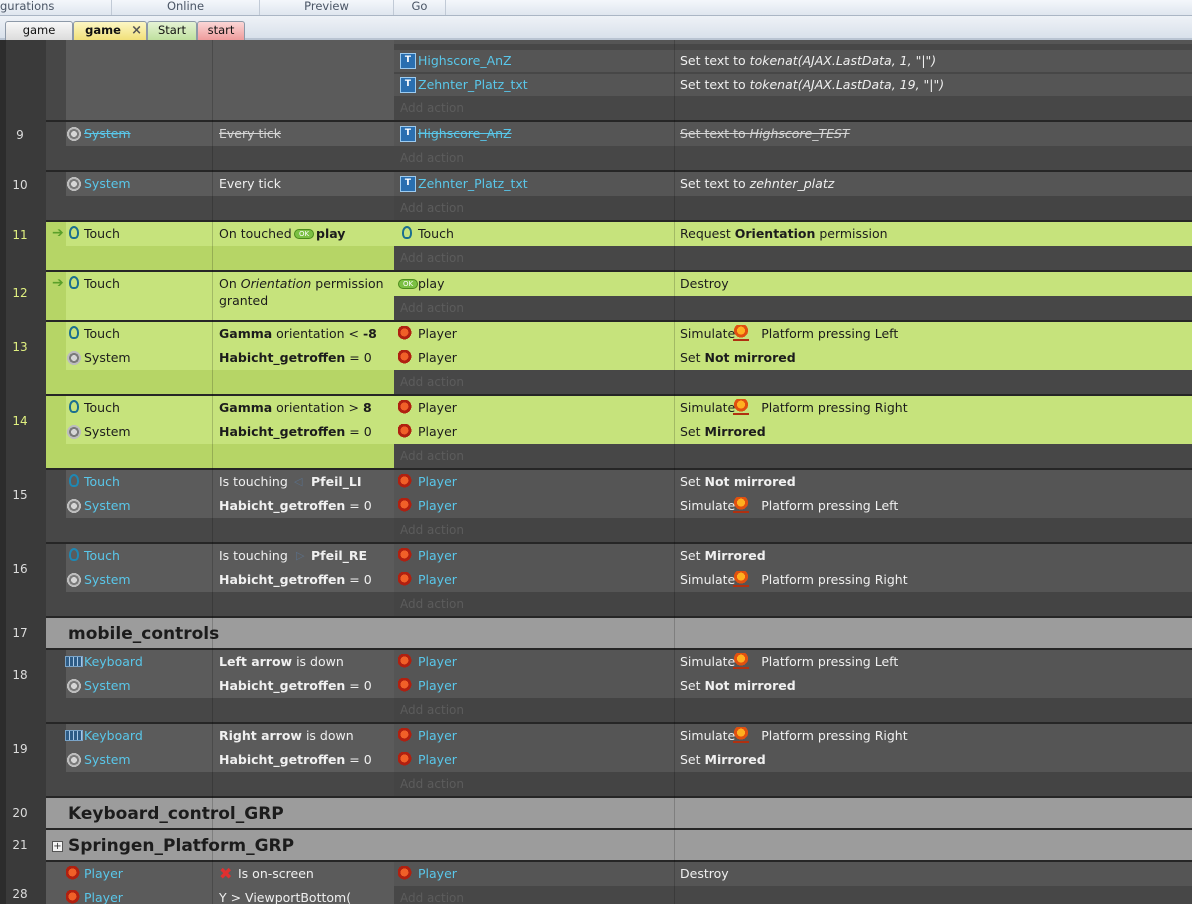 This screenshot has width=1192, height=904. I want to click on action-text: Destroy, so click(704, 874).